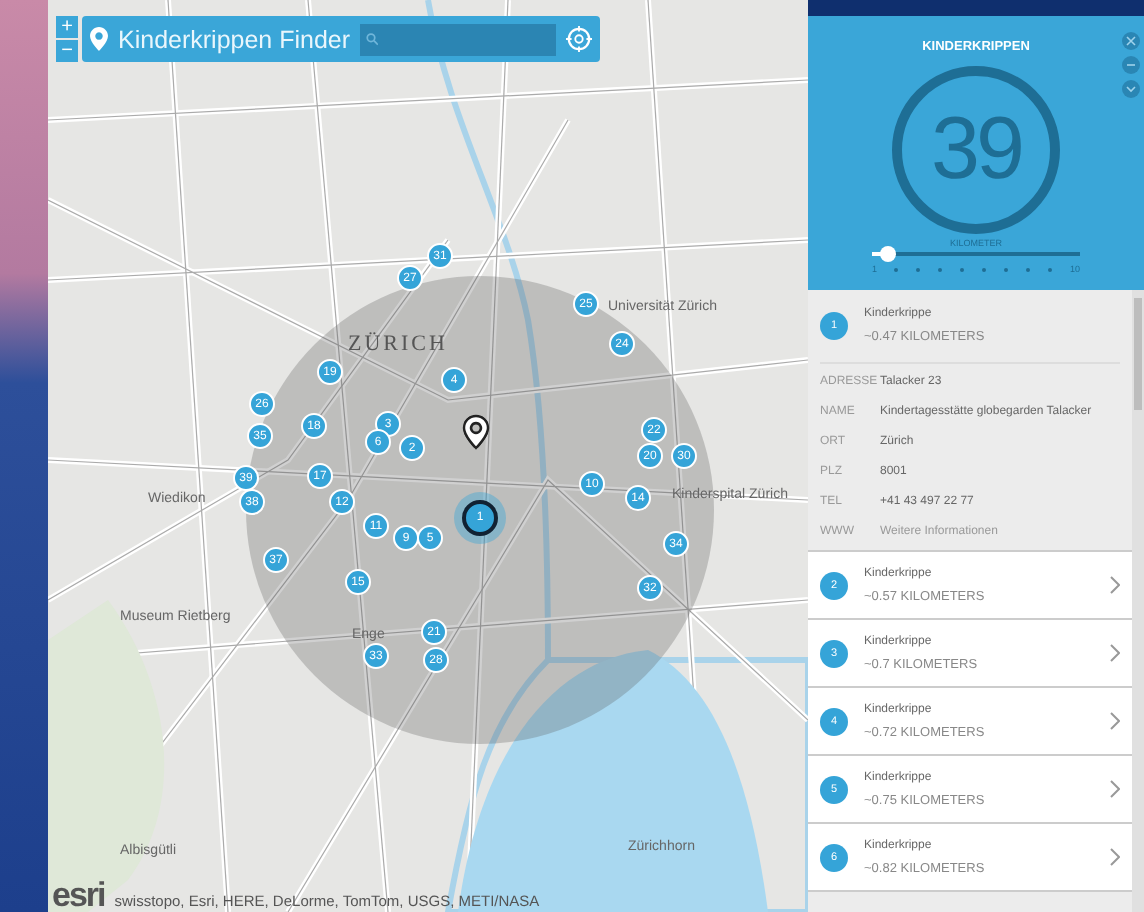 This screenshot has height=912, width=1144. I want to click on search-field, so click(458, 39).